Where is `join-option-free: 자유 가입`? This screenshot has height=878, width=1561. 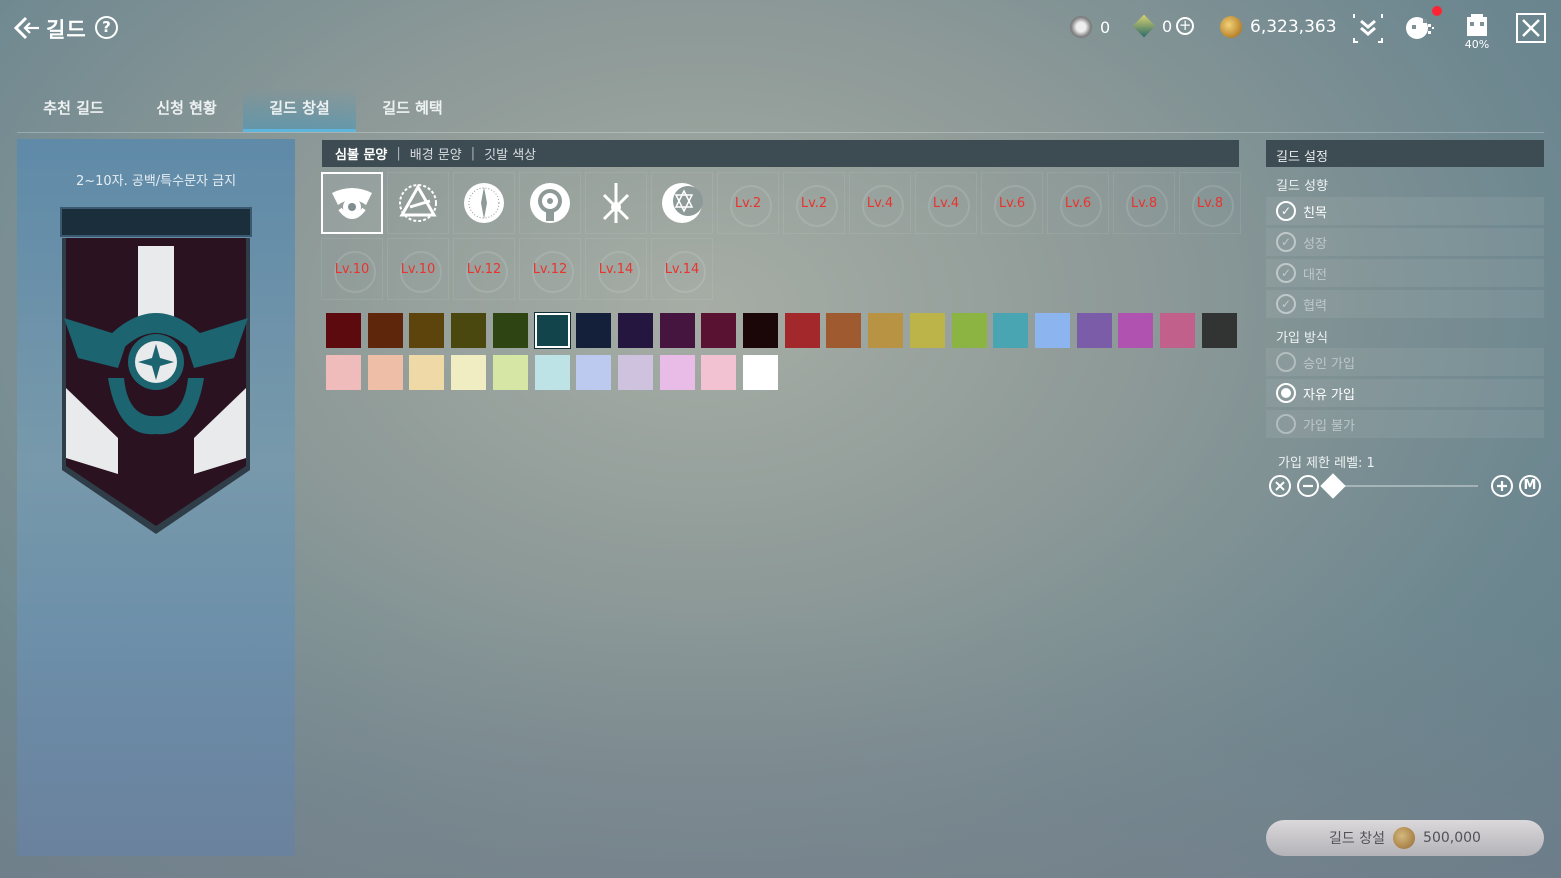 join-option-free: 자유 가입 is located at coordinates (1405, 393).